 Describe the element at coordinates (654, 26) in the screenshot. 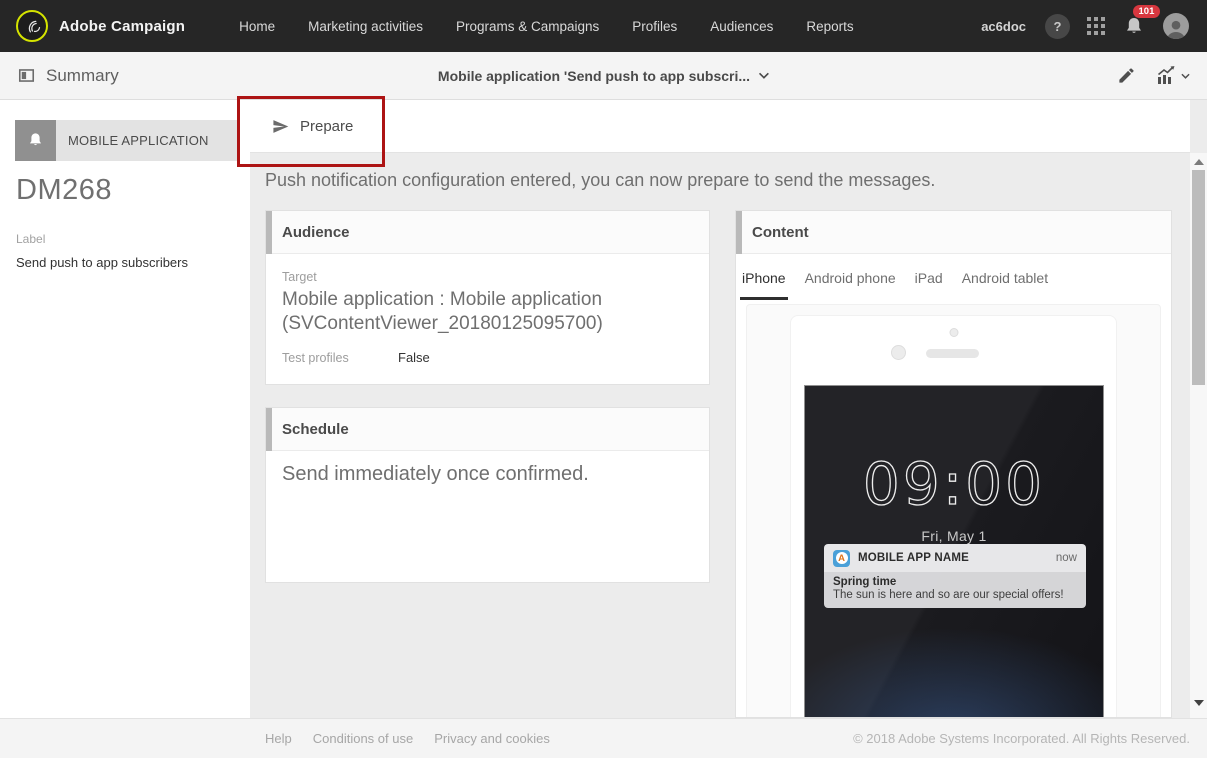

I see `nav-item-profiles: Profiles` at that location.